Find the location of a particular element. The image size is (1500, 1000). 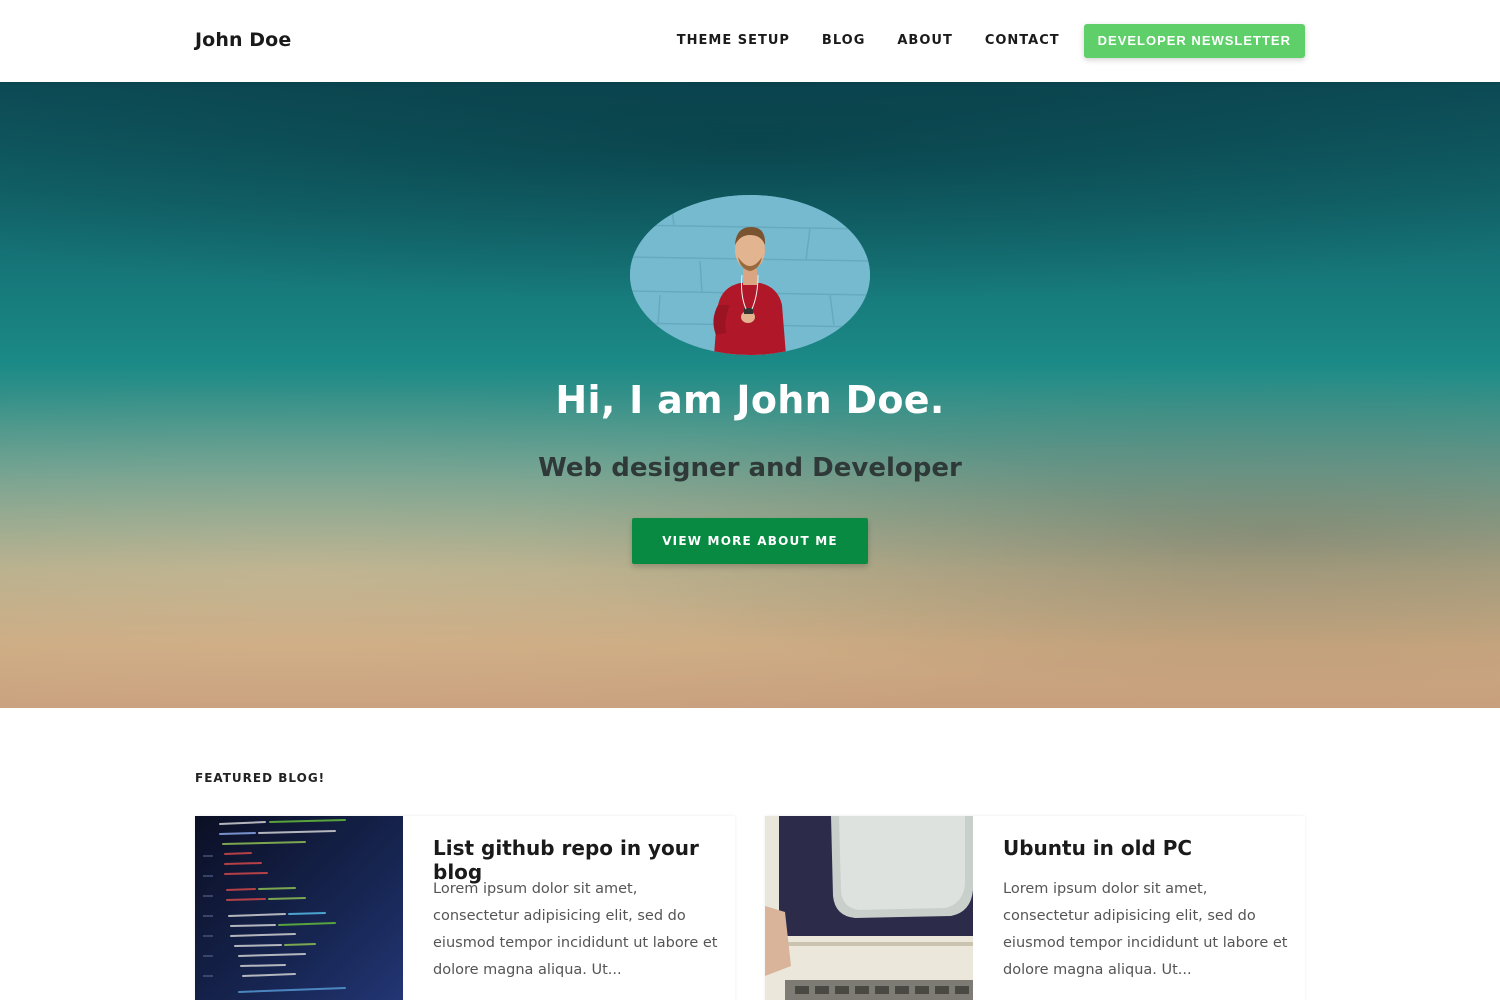

blog-card-image-code is located at coordinates (299, 908).